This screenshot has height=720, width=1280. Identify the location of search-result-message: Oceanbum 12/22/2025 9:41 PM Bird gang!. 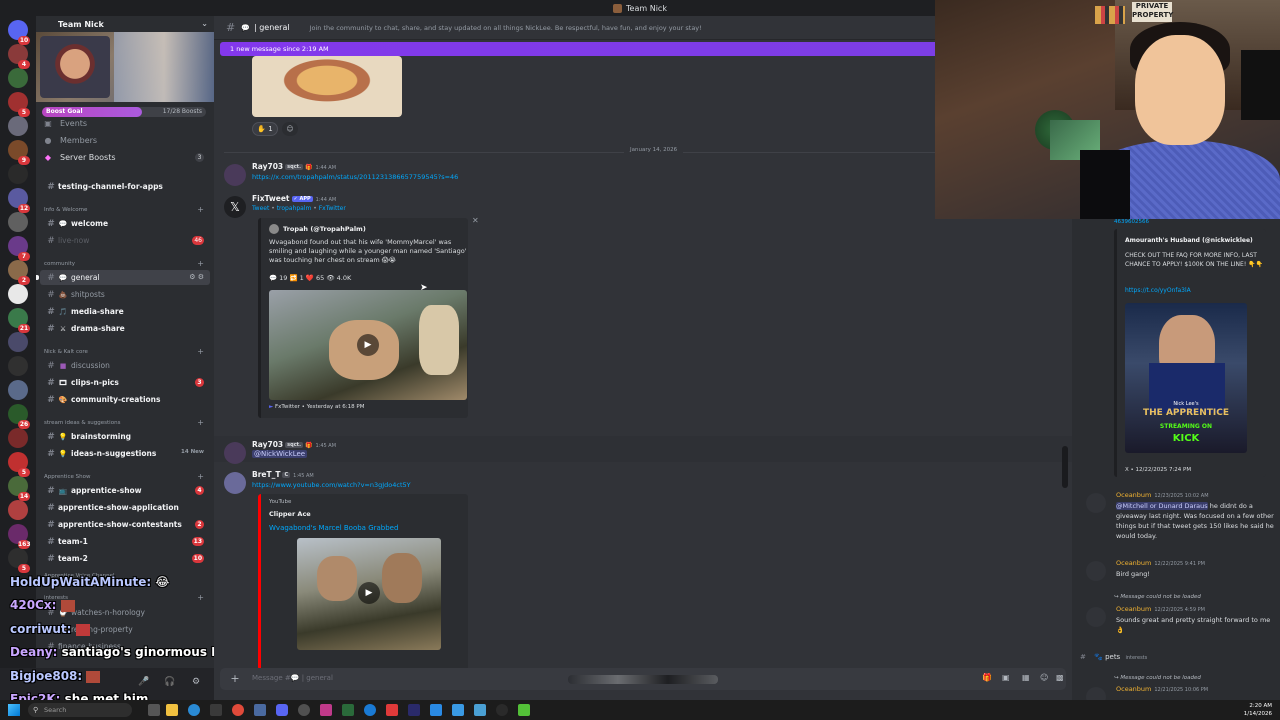
(1181, 570).